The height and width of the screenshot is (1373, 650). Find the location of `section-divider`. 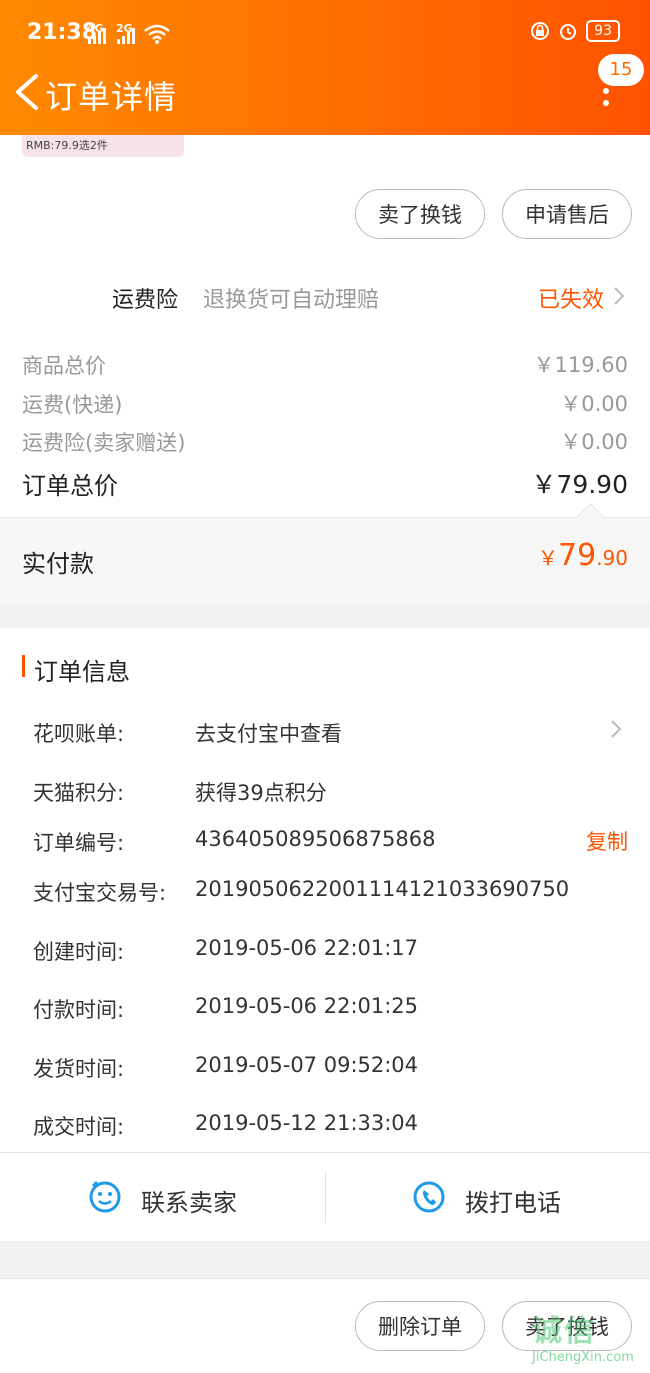

section-divider is located at coordinates (325, 615).